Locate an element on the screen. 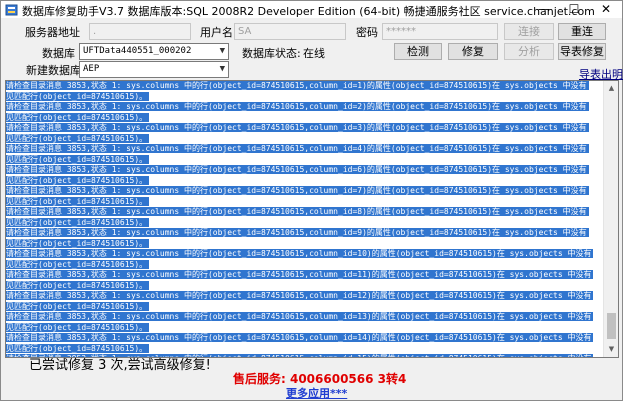 The width and height of the screenshot is (623, 401). new-database-value: AEP is located at coordinates (91, 69).